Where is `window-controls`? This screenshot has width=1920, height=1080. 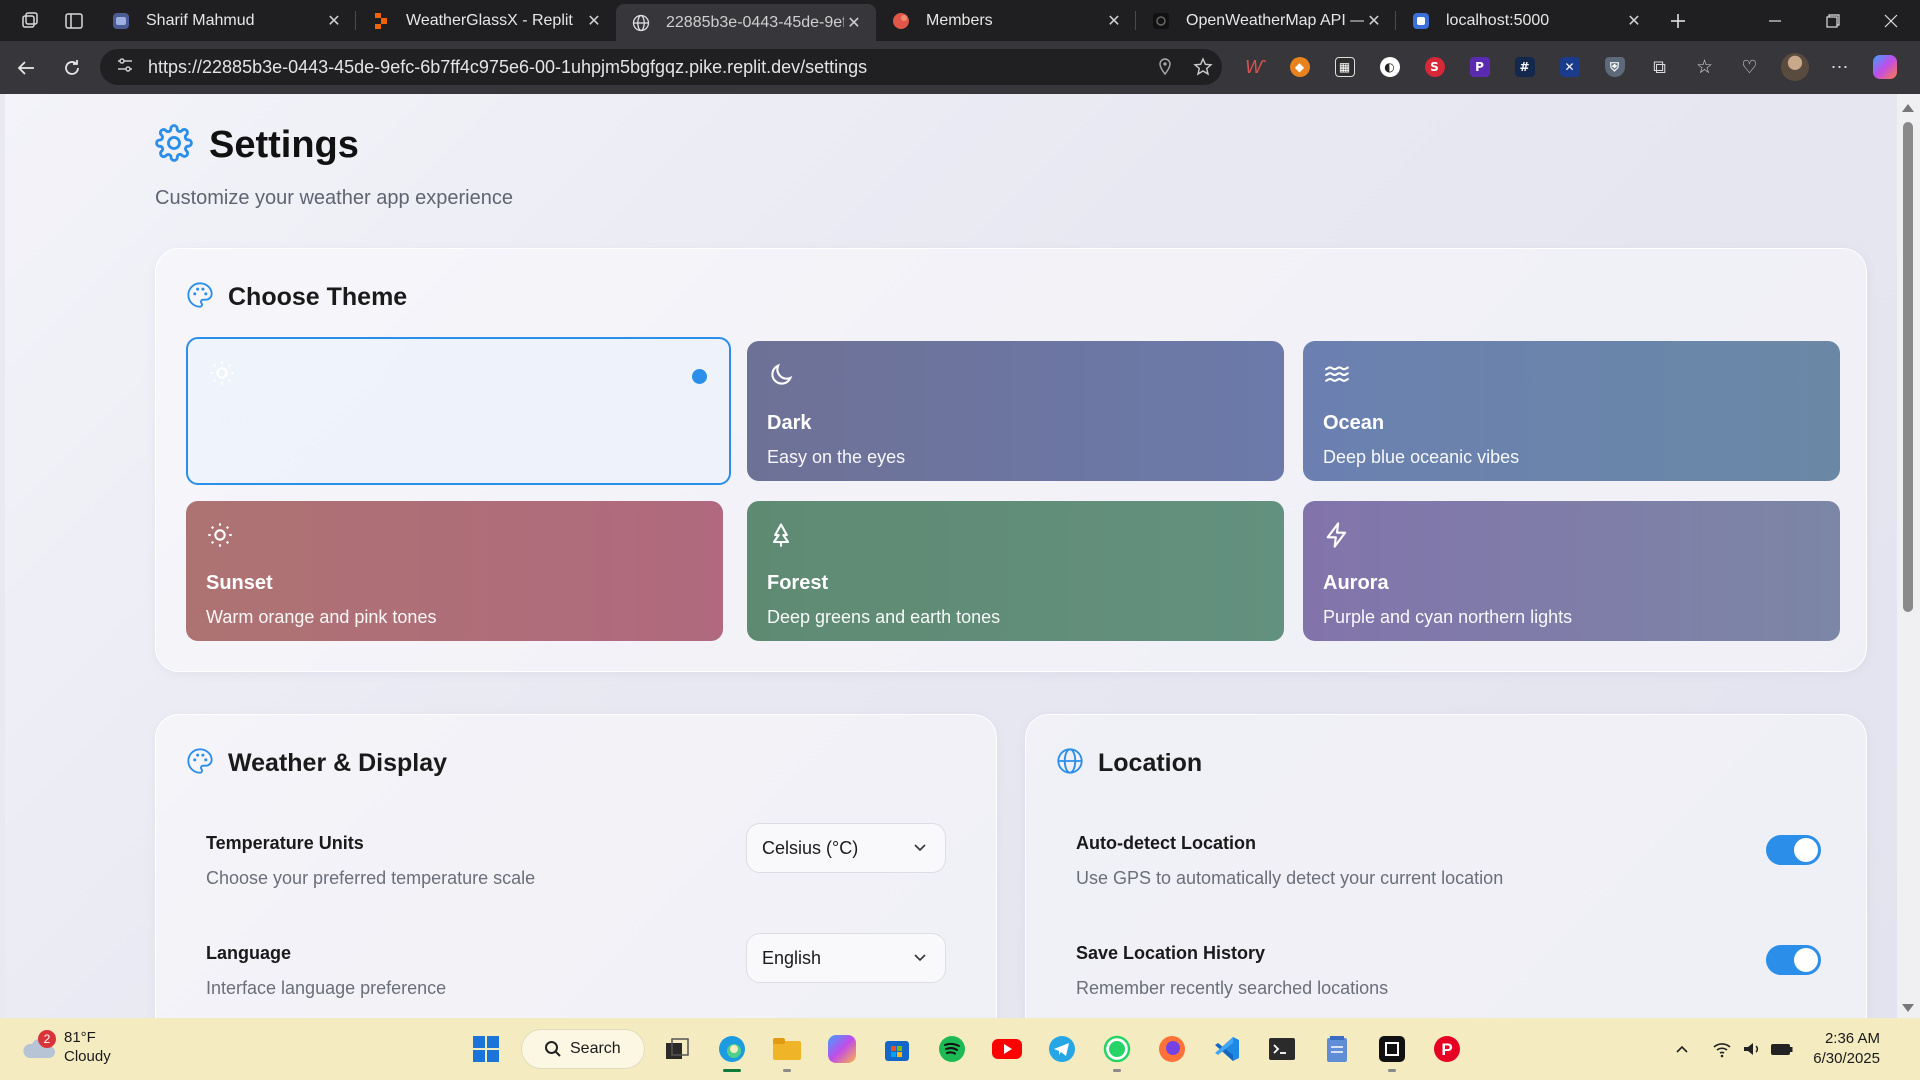
window-controls is located at coordinates (1833, 20).